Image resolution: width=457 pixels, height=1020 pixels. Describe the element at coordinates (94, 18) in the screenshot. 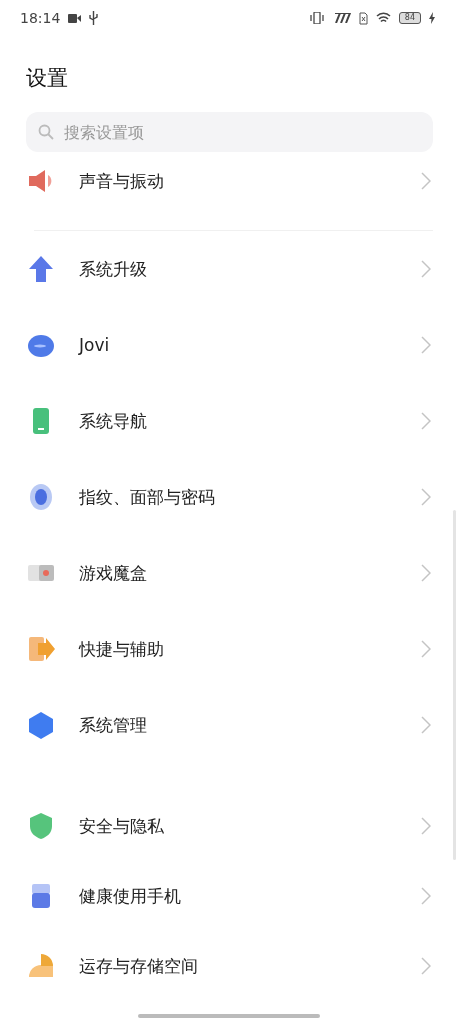

I see `usb-icon` at that location.